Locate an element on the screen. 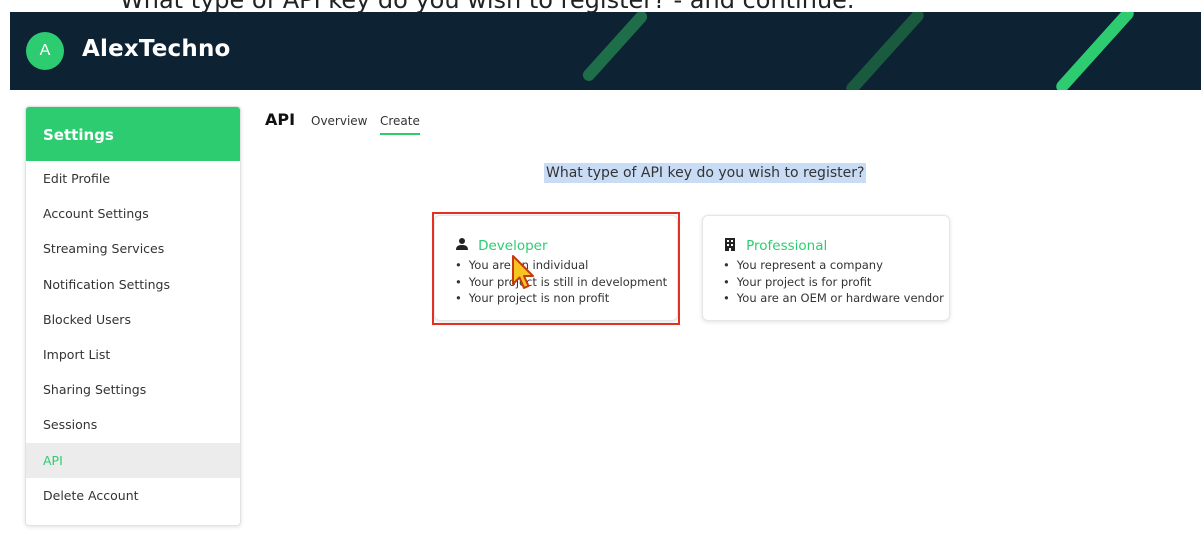 Image resolution: width=1201 pixels, height=536 pixels. building-icon is located at coordinates (730, 244).